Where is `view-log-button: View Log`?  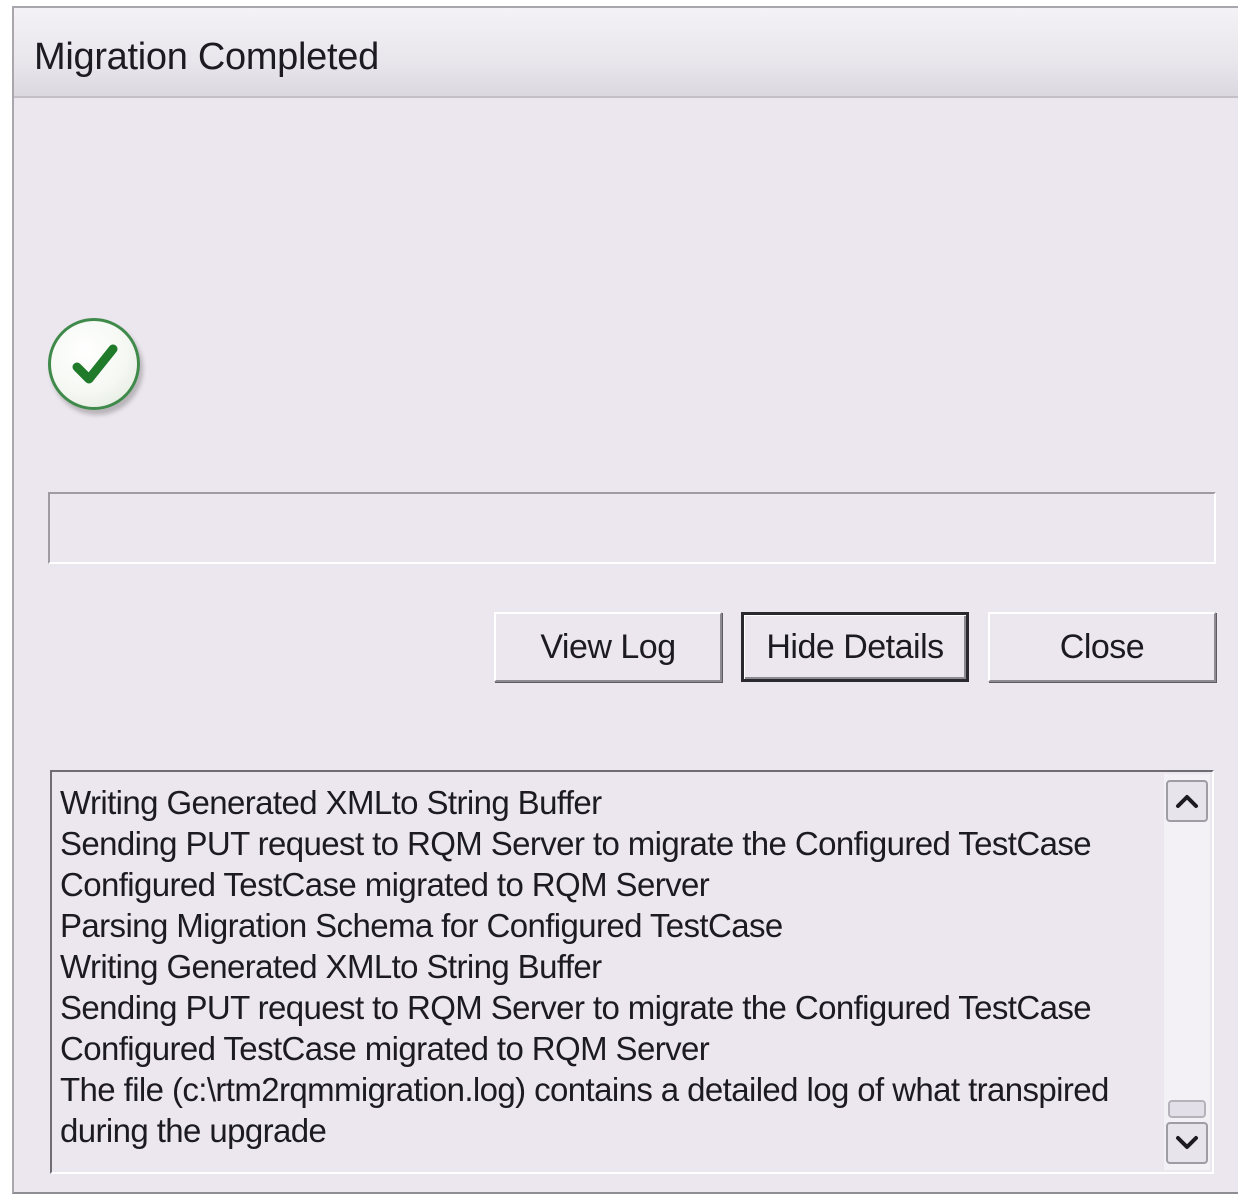
view-log-button: View Log is located at coordinates (608, 647).